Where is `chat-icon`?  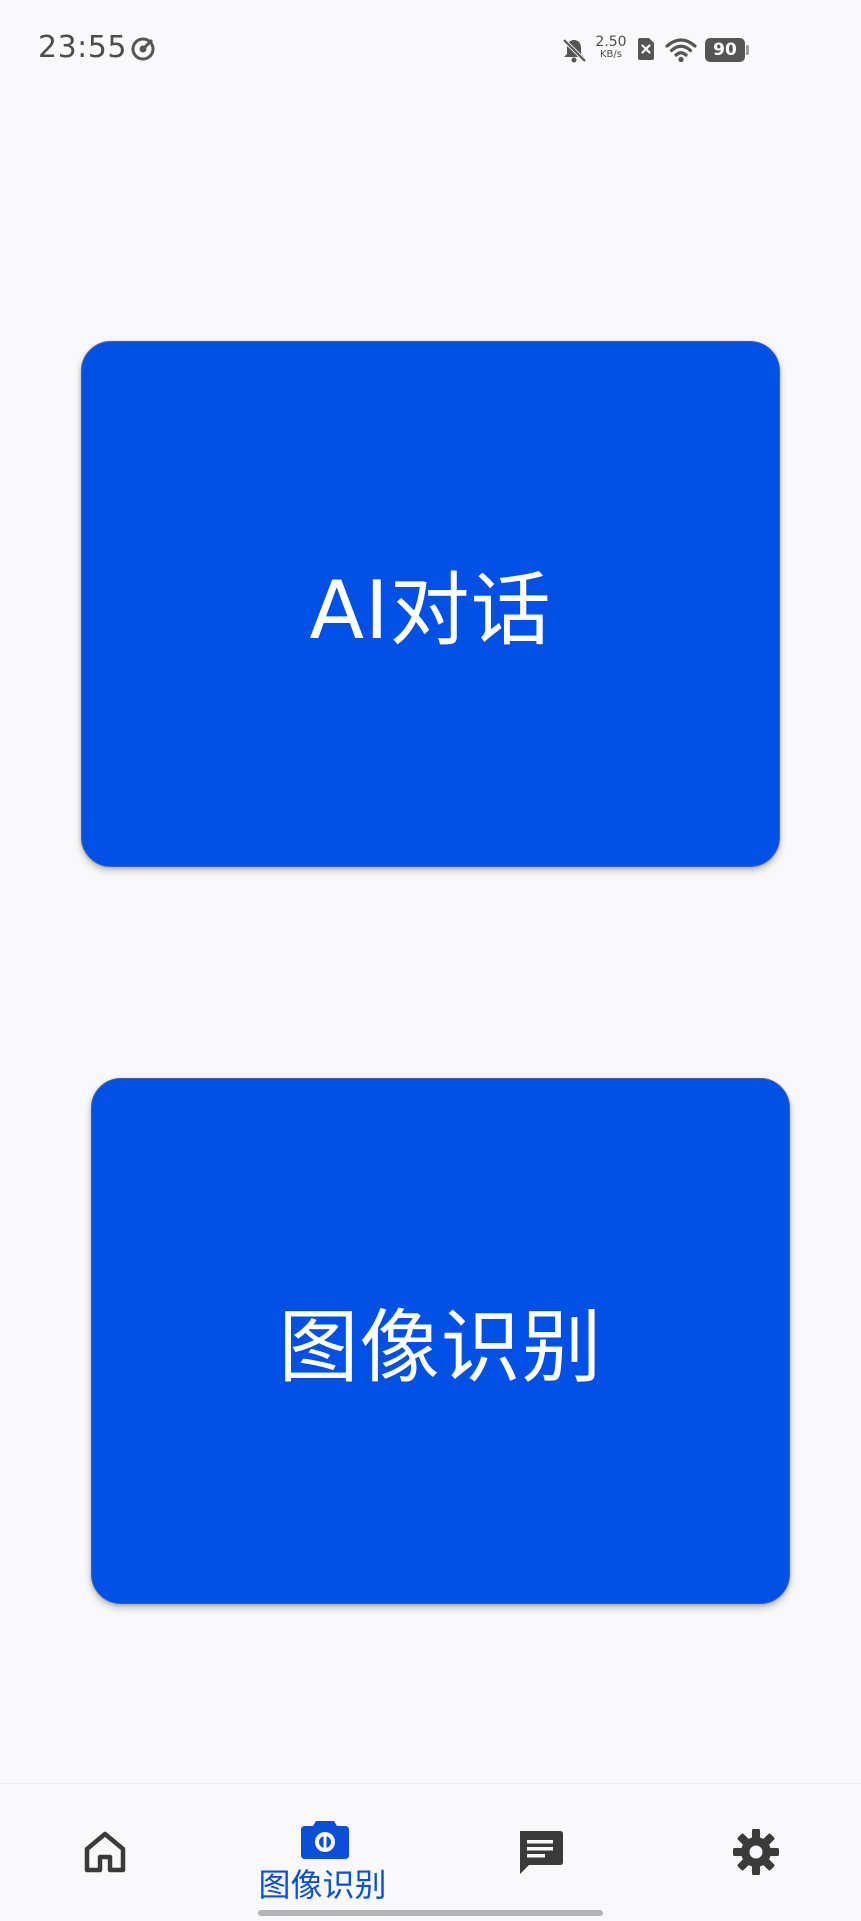
chat-icon is located at coordinates (541, 1852).